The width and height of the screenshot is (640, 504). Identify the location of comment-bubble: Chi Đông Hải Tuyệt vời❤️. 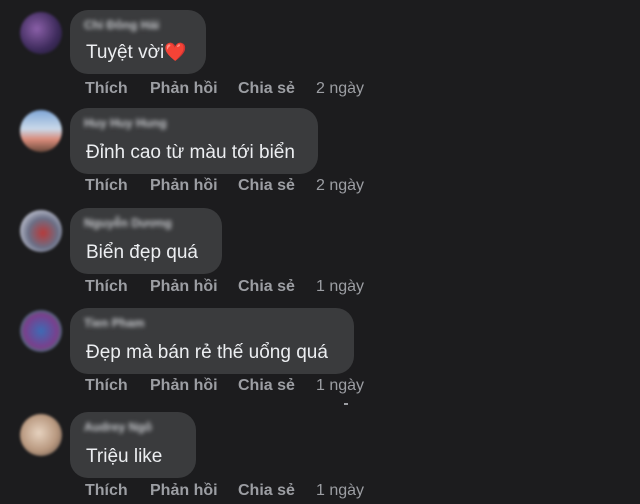
(138, 42).